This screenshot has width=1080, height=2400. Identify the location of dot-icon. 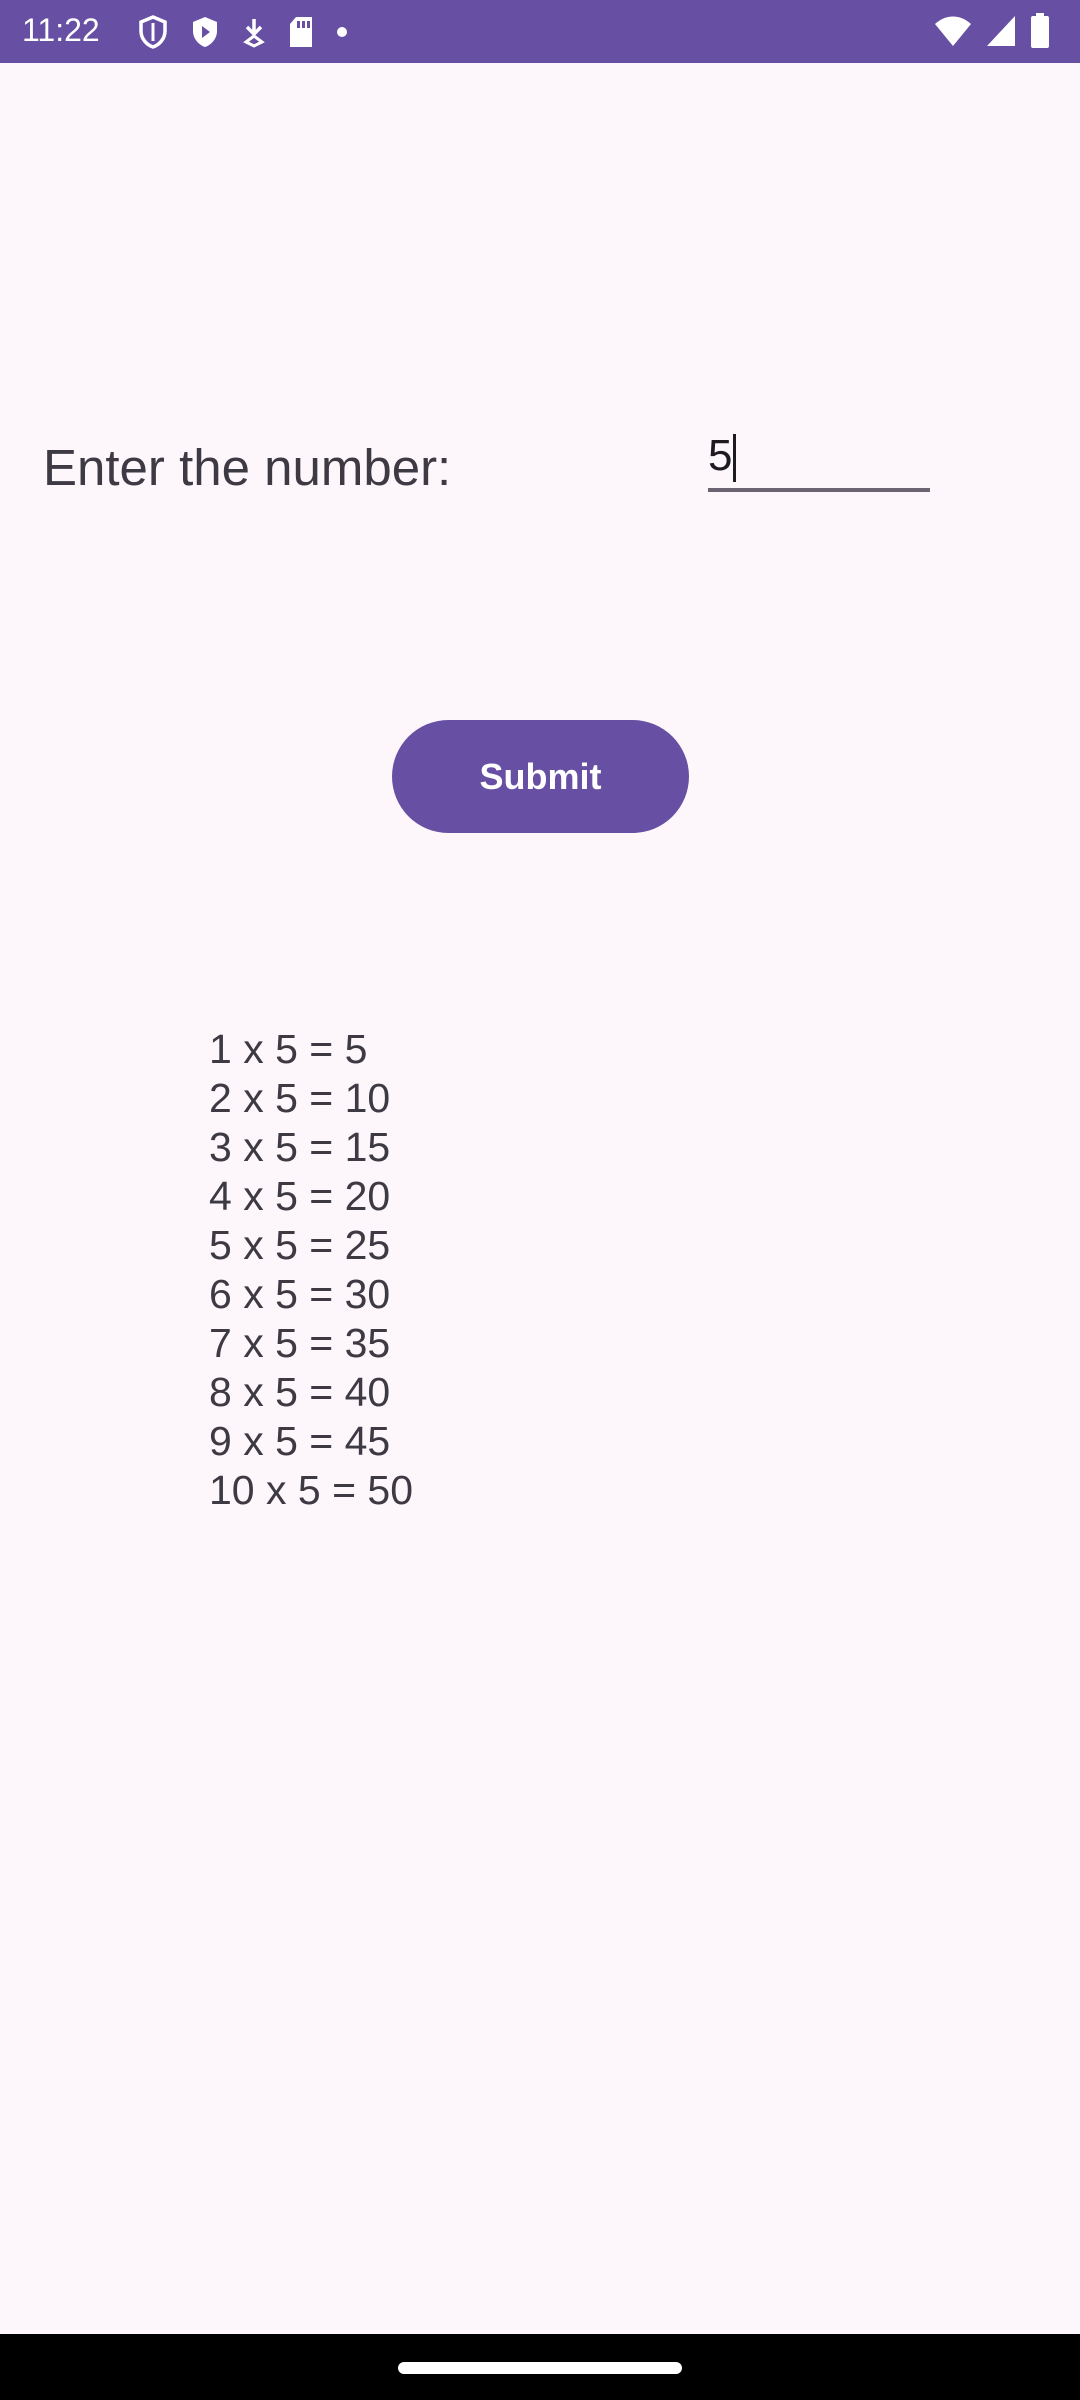
(342, 32).